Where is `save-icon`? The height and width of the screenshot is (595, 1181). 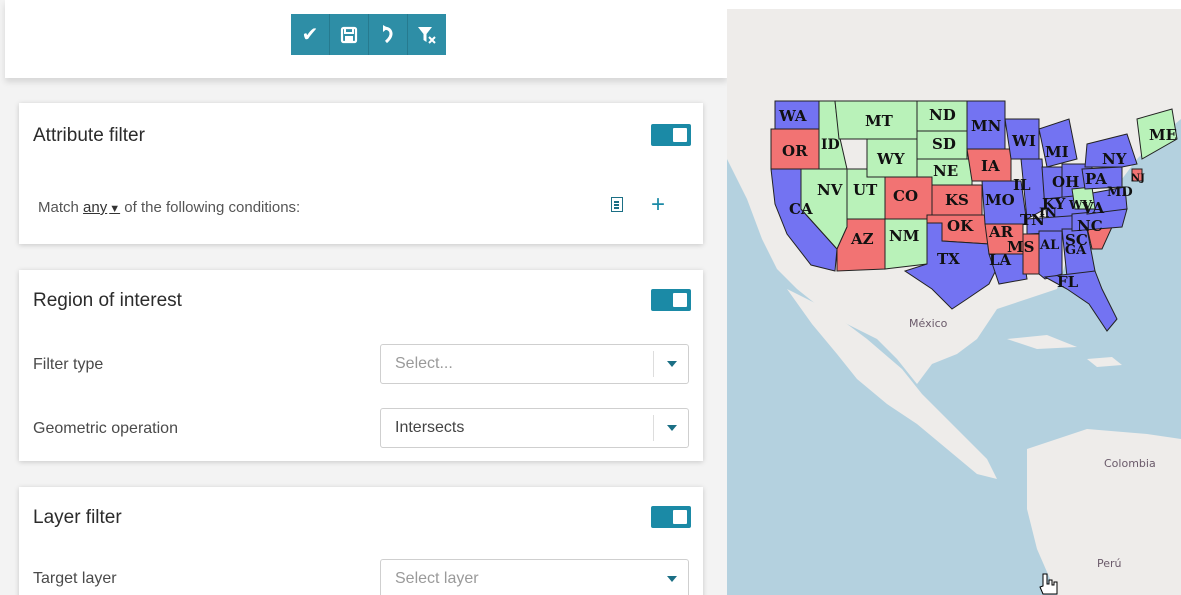
save-icon is located at coordinates (349, 34).